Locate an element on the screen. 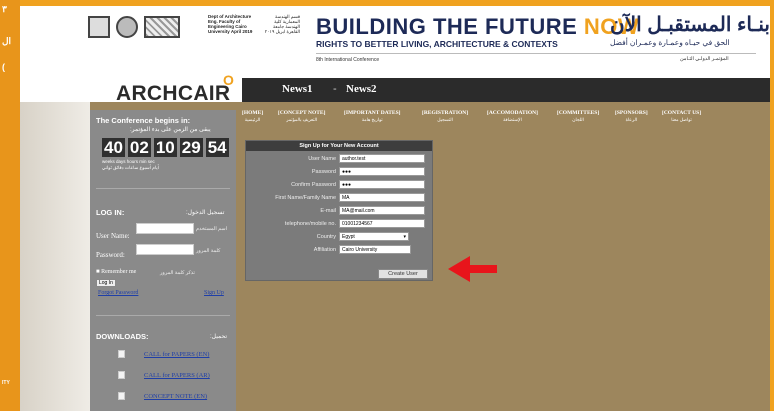 Image resolution: width=774 pixels, height=411 pixels. menu-label-ar: الرئيسية is located at coordinates (252, 119).